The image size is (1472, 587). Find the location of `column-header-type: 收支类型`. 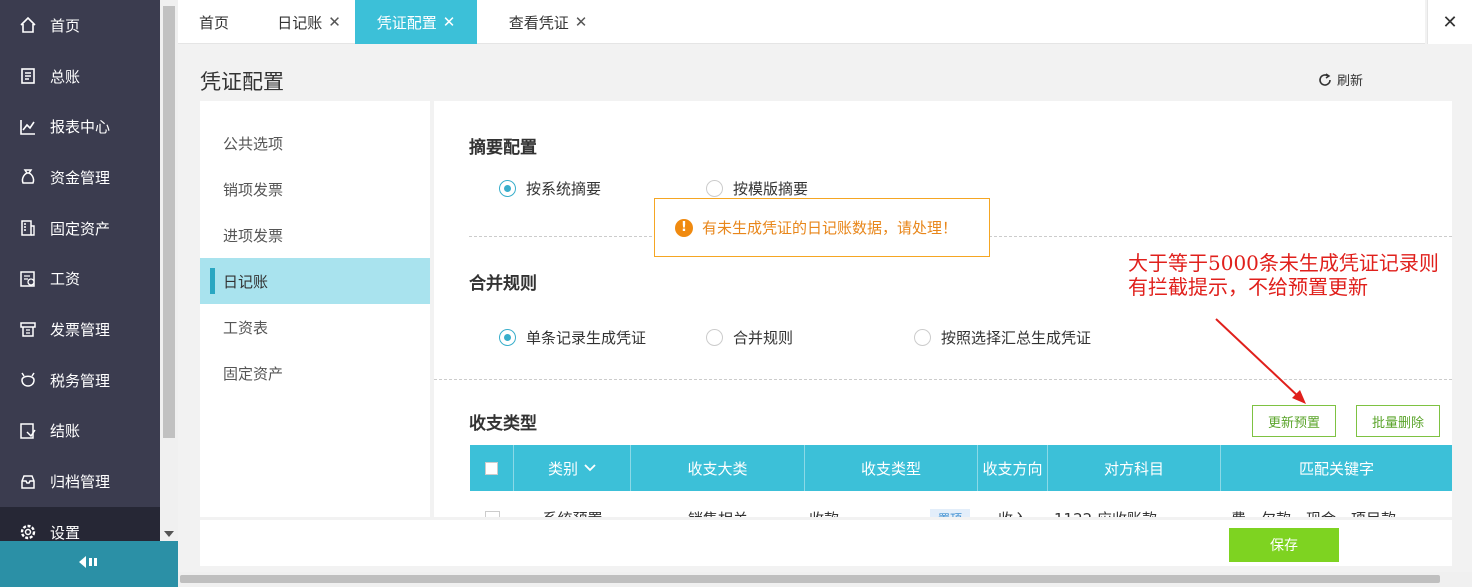

column-header-type: 收支类型 is located at coordinates (891, 468).